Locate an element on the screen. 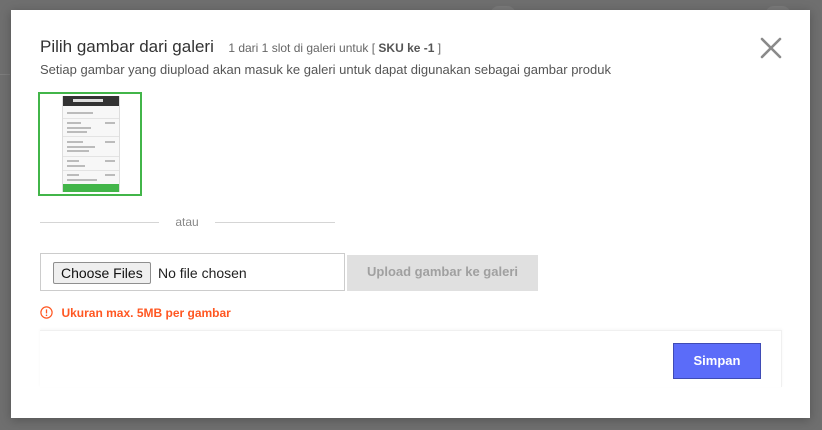  info-circle-icon is located at coordinates (46, 312).